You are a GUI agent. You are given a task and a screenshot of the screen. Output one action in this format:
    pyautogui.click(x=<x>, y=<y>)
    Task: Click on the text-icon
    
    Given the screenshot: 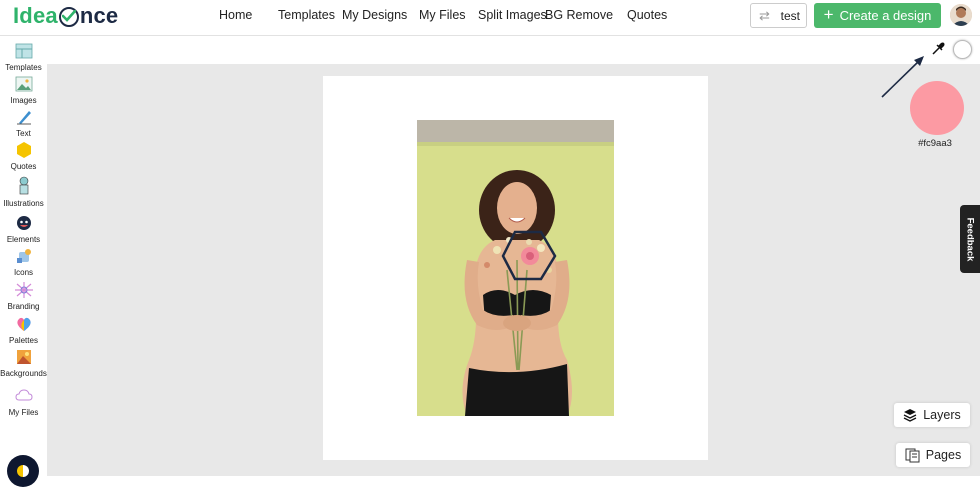 What is the action you would take?
    pyautogui.click(x=23, y=118)
    